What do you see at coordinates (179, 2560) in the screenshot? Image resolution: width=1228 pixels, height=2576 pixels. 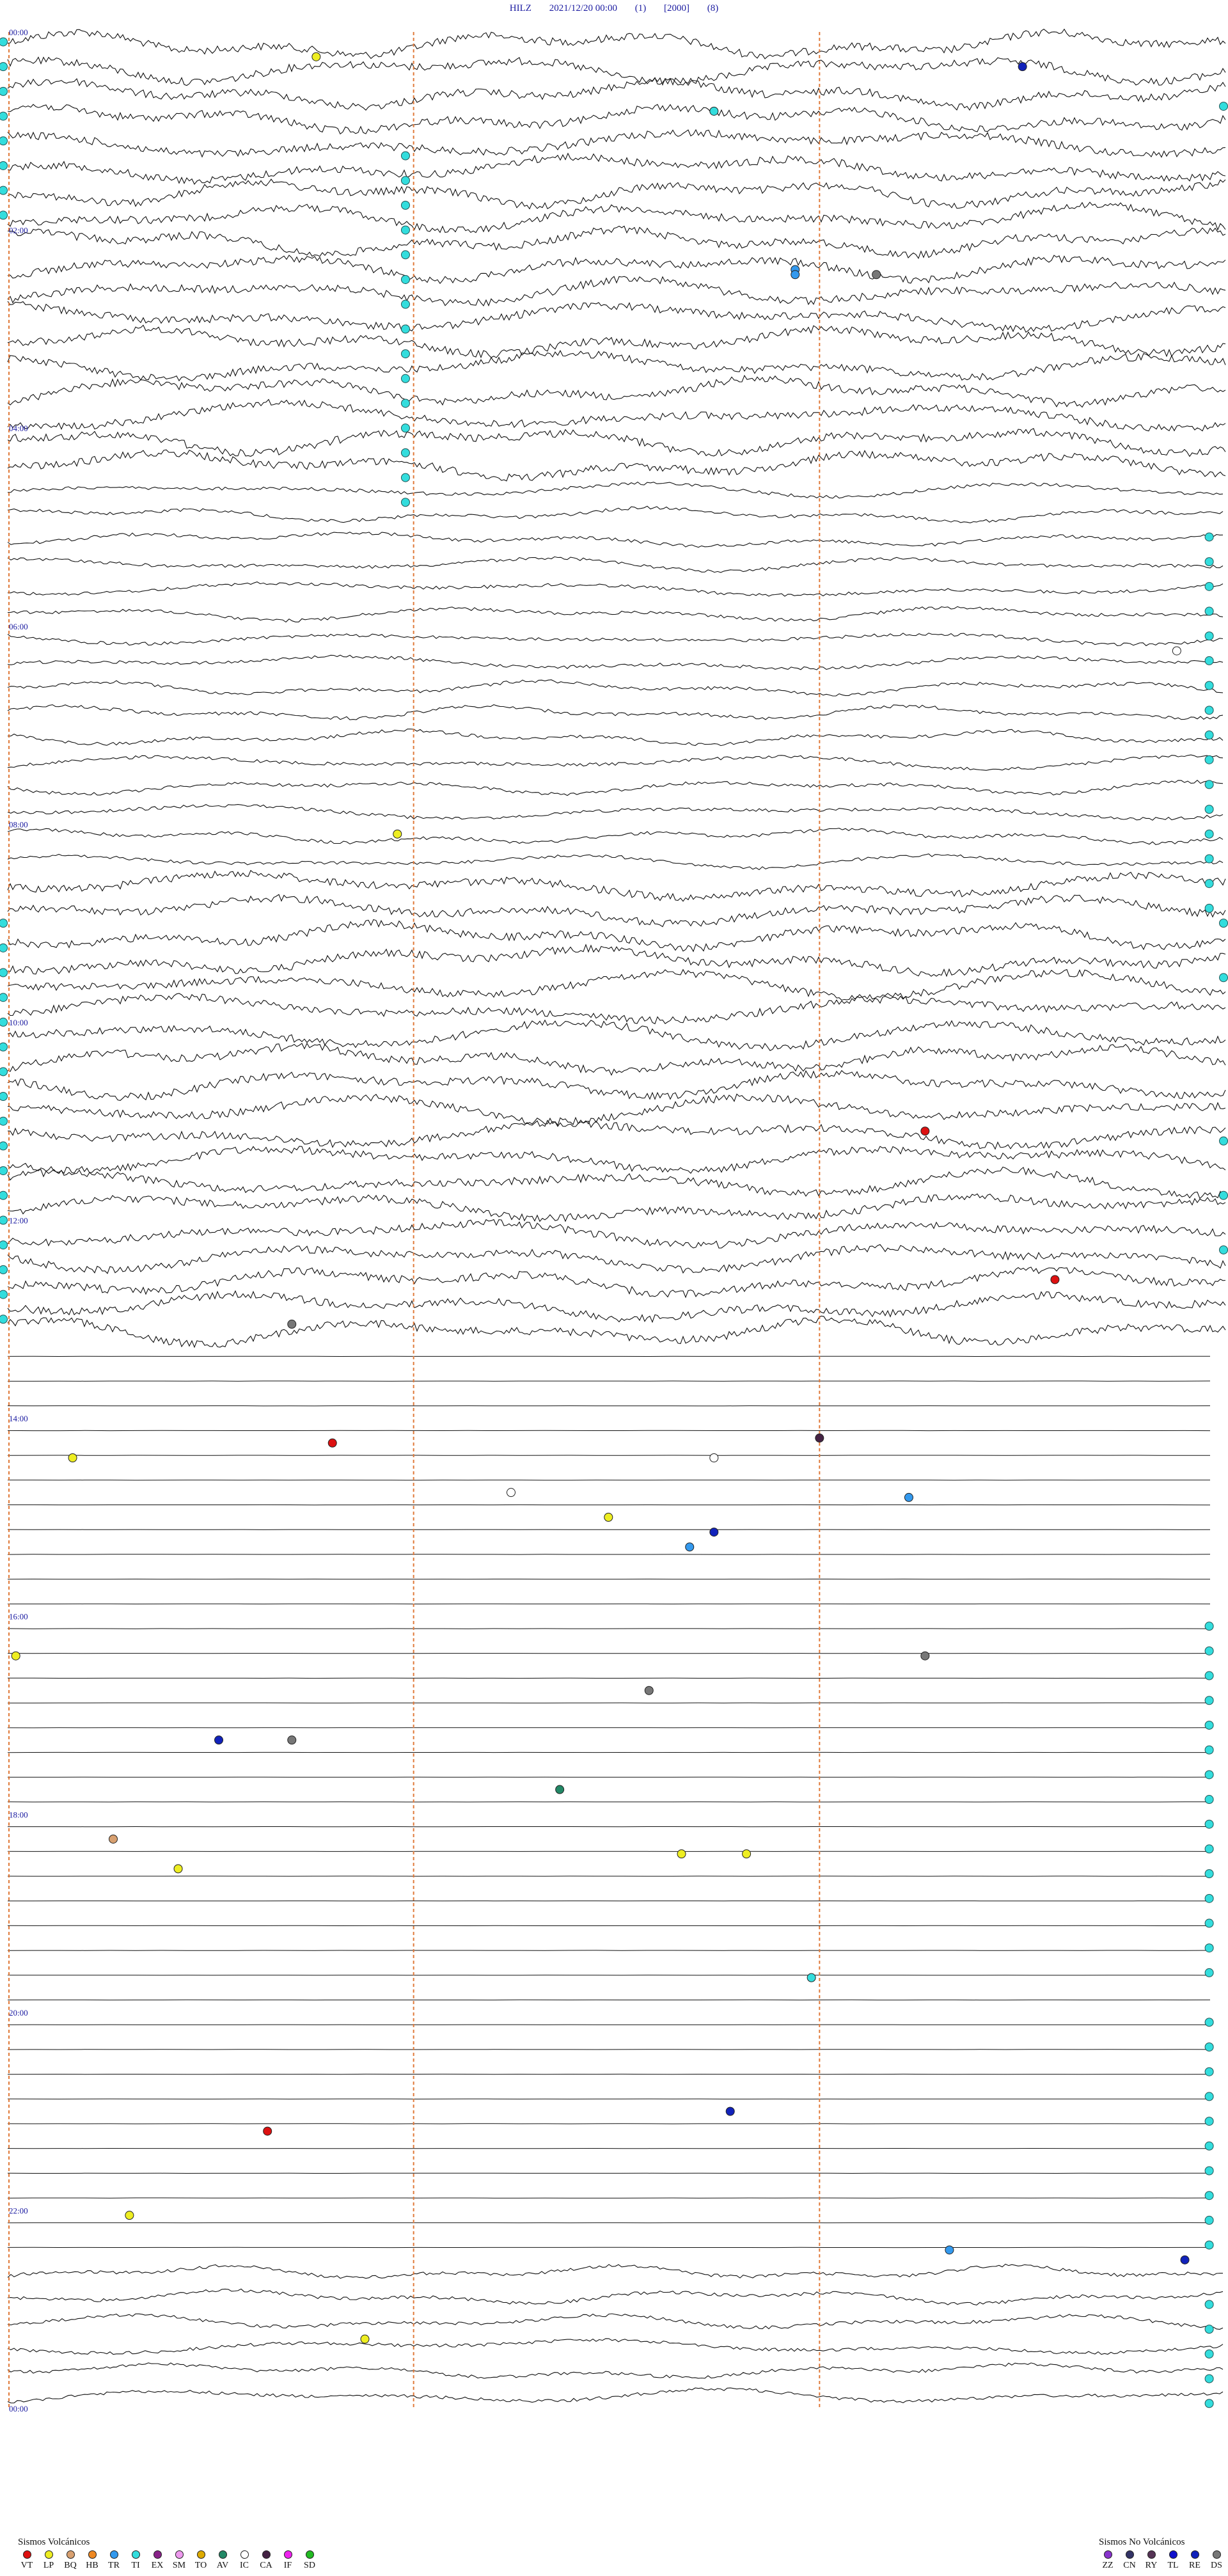 I see `legend-item-sm: SM` at bounding box center [179, 2560].